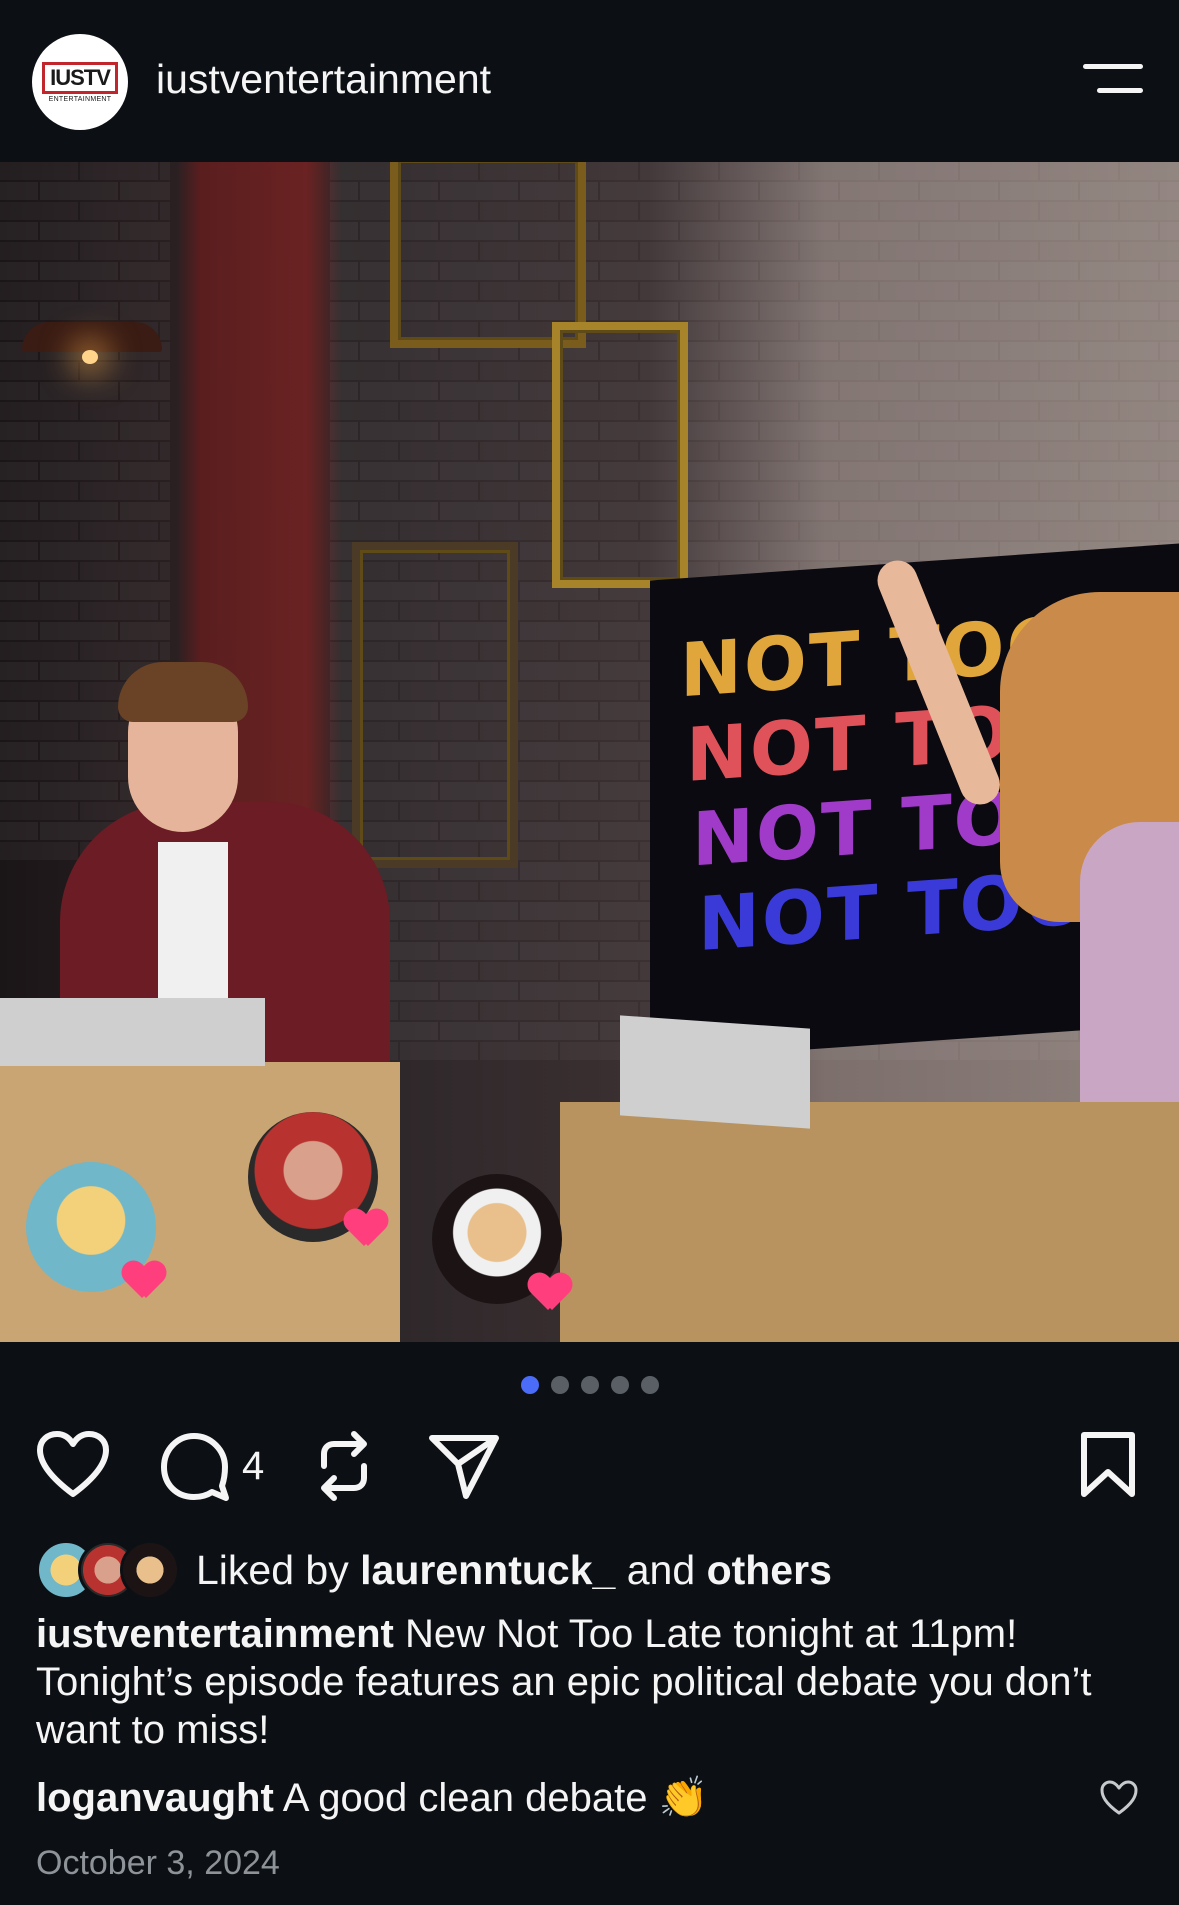 The height and width of the screenshot is (1905, 1179). I want to click on caption-username: iustventertainment, so click(215, 1634).